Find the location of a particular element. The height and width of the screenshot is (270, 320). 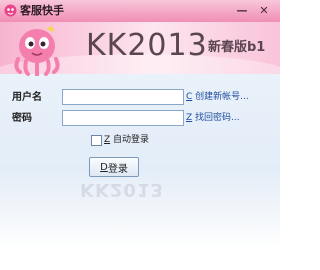

username-label: 用户名 is located at coordinates (27, 97).